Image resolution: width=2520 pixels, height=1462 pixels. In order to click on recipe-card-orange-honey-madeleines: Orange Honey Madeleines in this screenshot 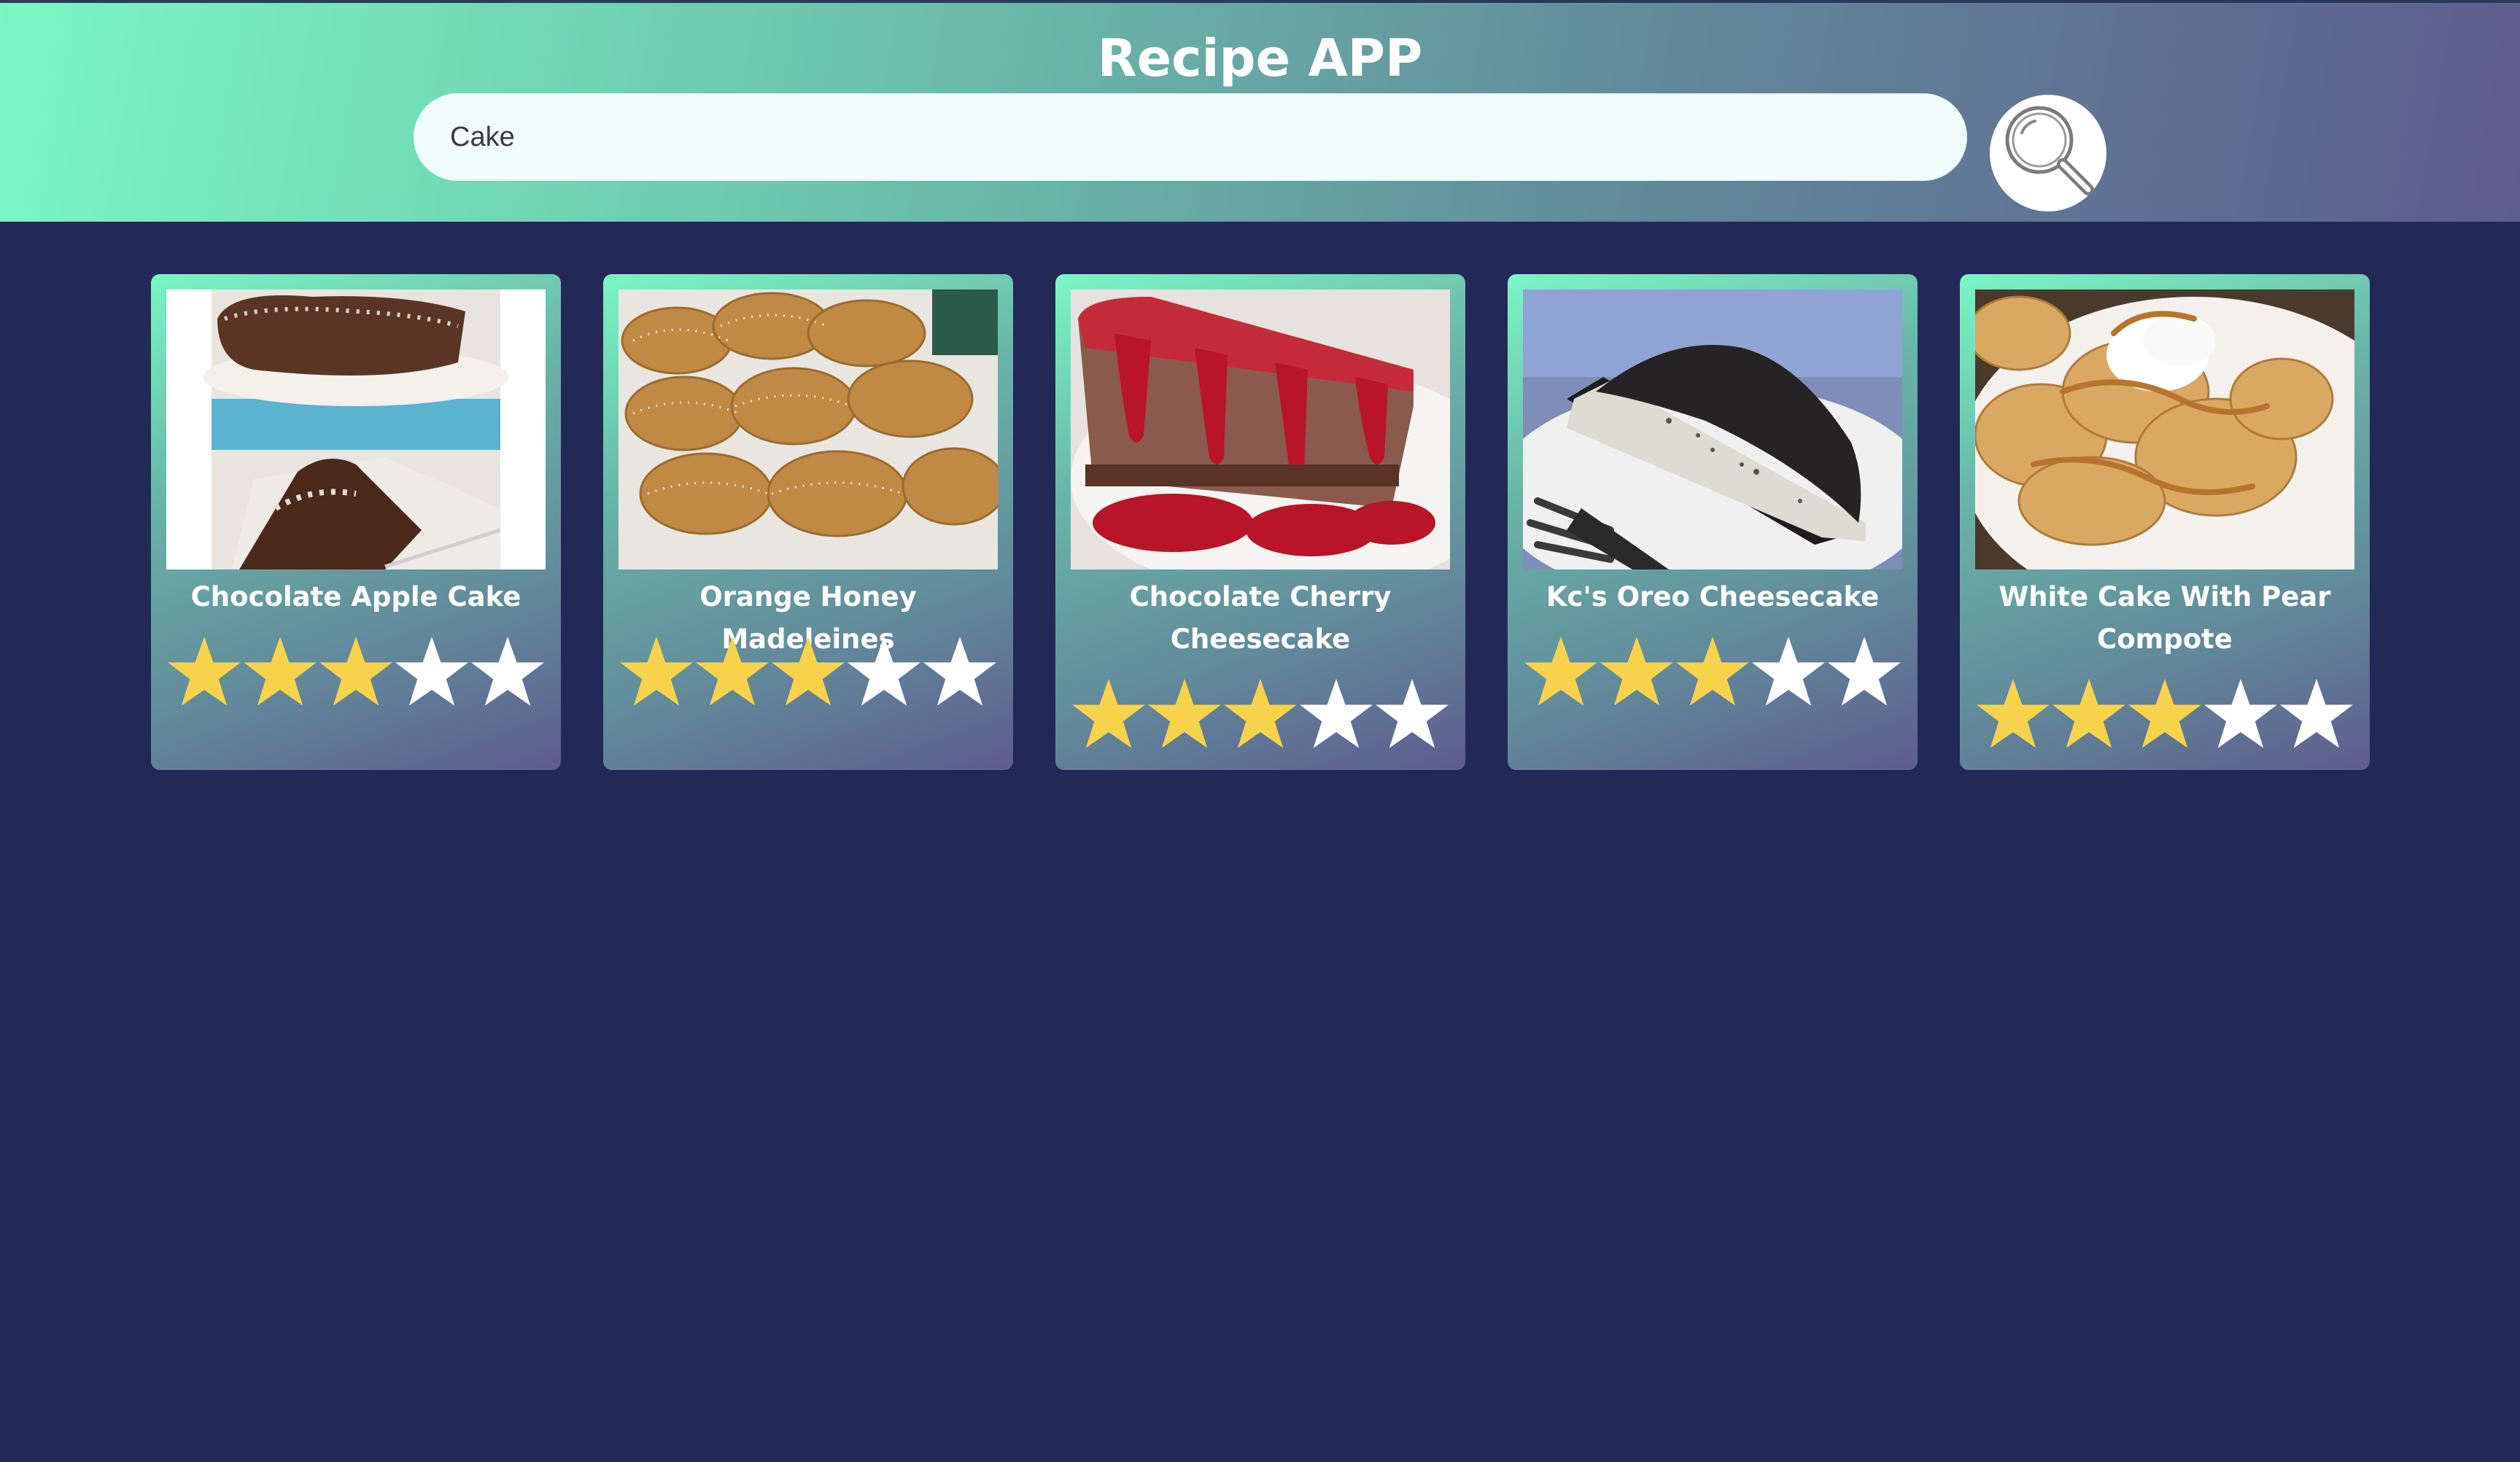, I will do `click(808, 522)`.